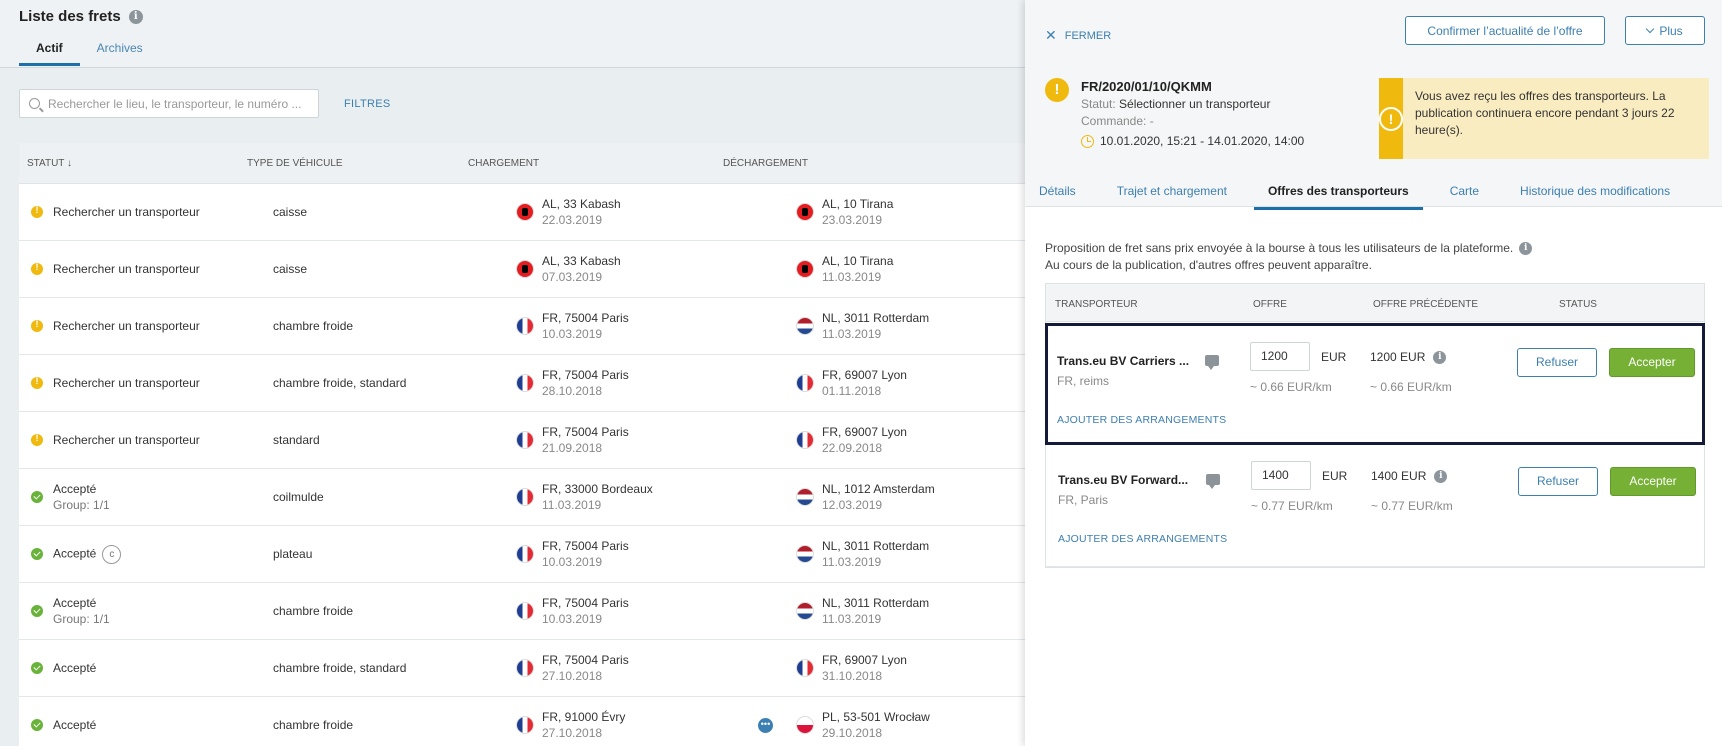 The height and width of the screenshot is (746, 1722). What do you see at coordinates (1665, 30) in the screenshot?
I see `more-button: Plus` at bounding box center [1665, 30].